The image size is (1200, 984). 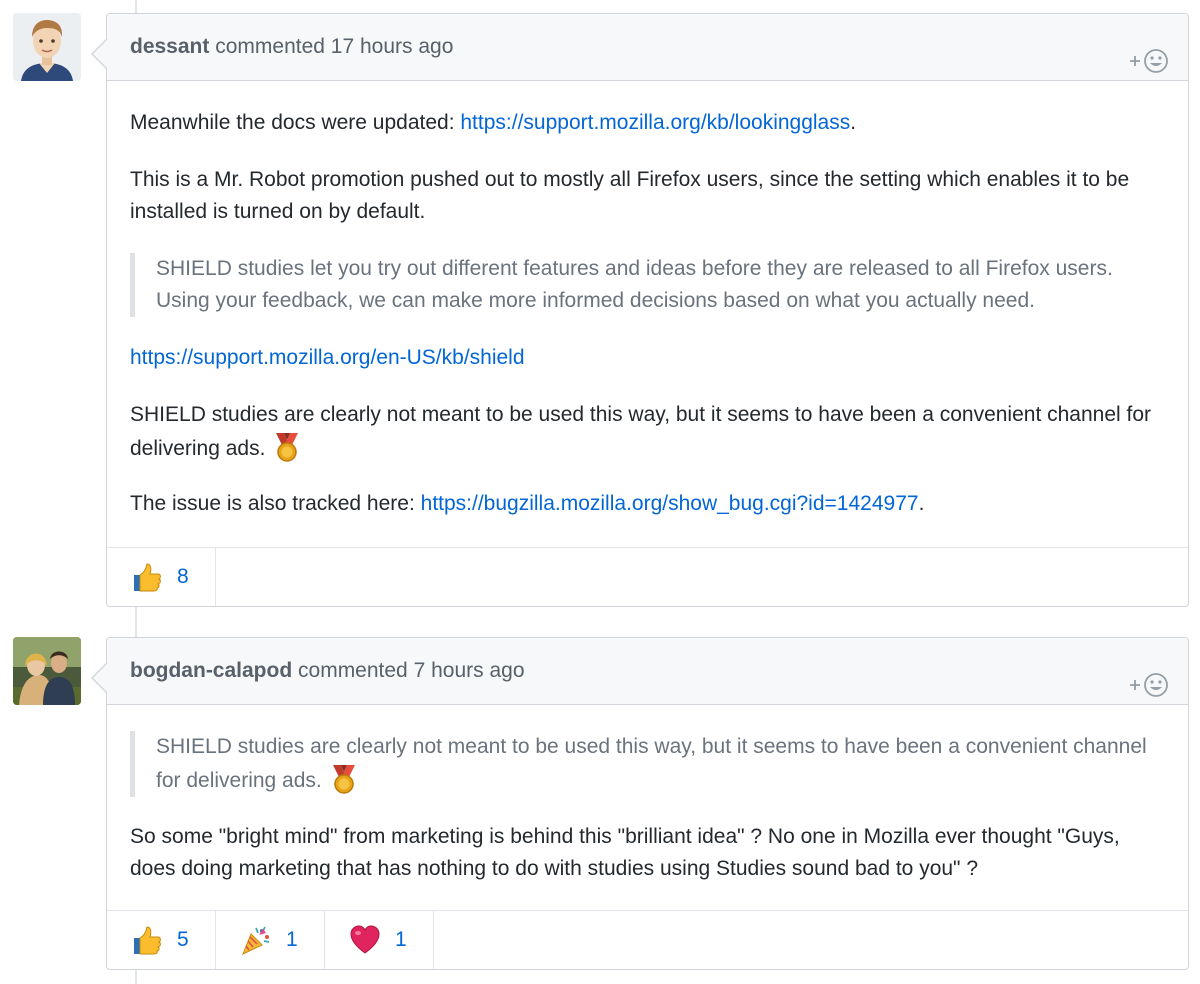 I want to click on reactions-bar: 8, so click(x=647, y=576).